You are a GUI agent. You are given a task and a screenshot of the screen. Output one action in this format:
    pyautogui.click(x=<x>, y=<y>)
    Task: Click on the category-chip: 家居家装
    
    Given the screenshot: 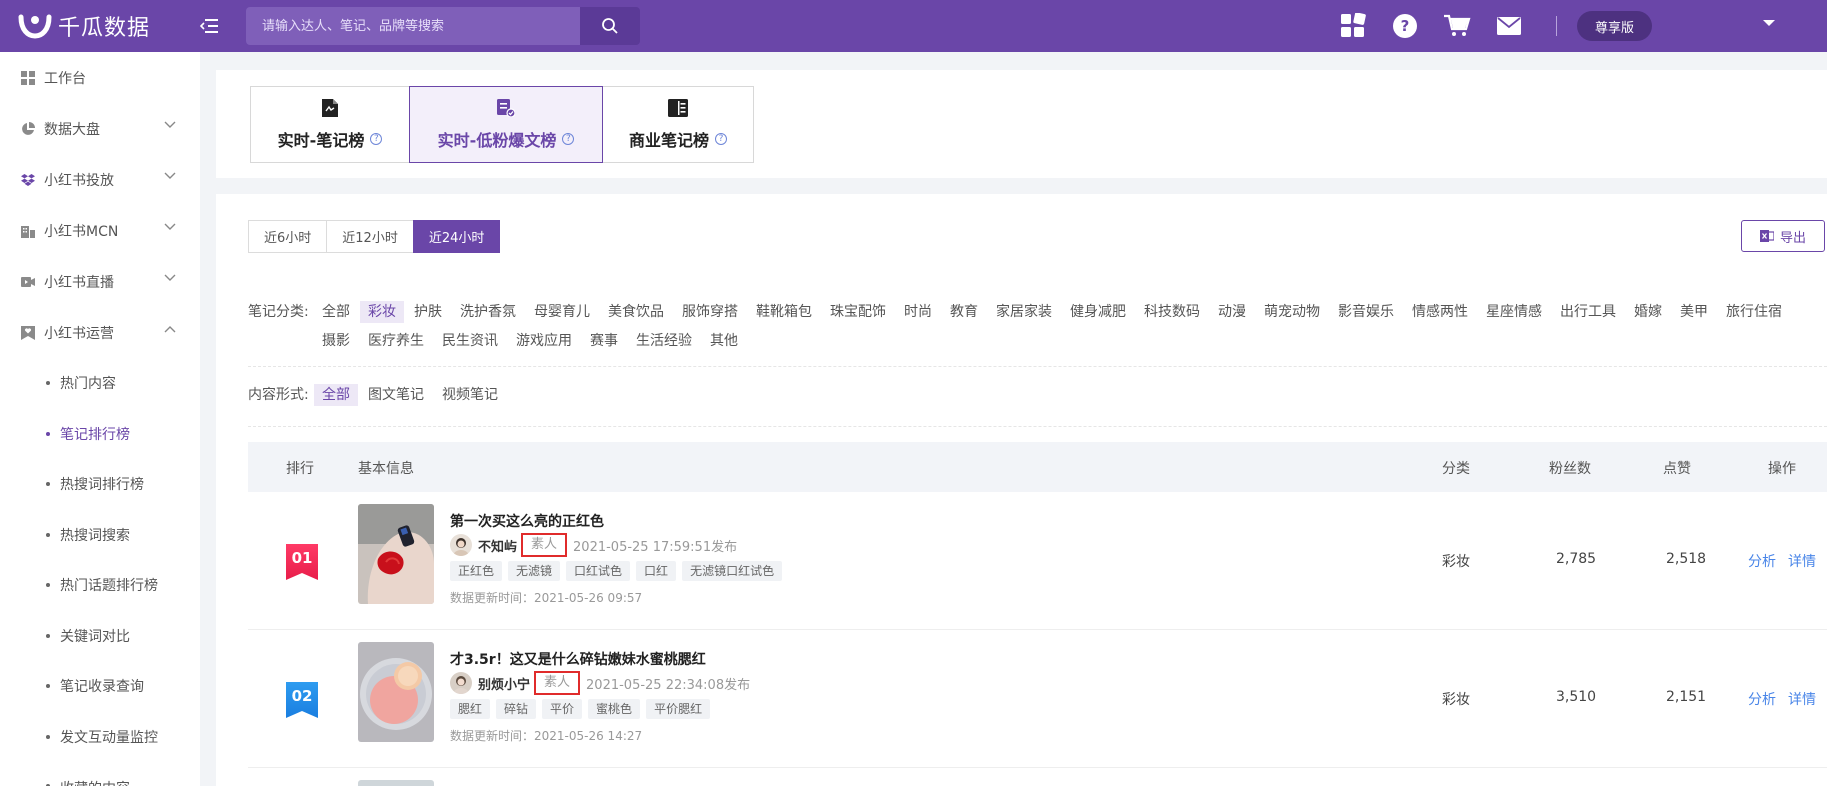 What is the action you would take?
    pyautogui.click(x=1024, y=312)
    